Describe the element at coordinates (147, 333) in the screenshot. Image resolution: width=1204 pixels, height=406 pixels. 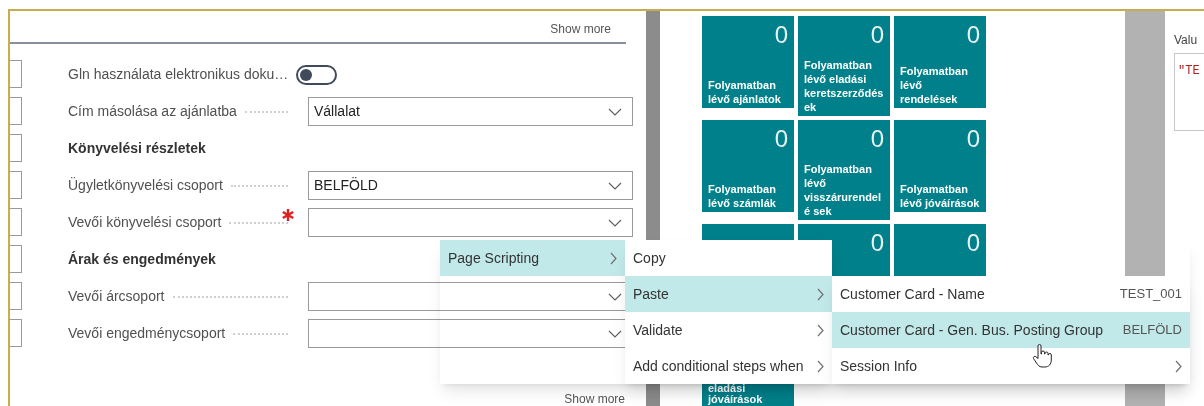
I see `field-label: Vevői engedménycsoport` at that location.